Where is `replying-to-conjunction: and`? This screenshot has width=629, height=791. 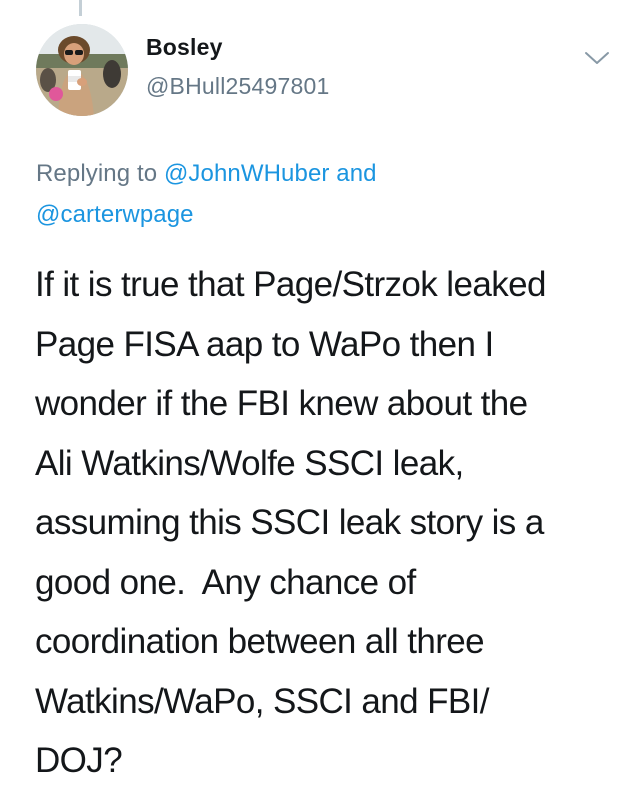 replying-to-conjunction: and is located at coordinates (356, 173).